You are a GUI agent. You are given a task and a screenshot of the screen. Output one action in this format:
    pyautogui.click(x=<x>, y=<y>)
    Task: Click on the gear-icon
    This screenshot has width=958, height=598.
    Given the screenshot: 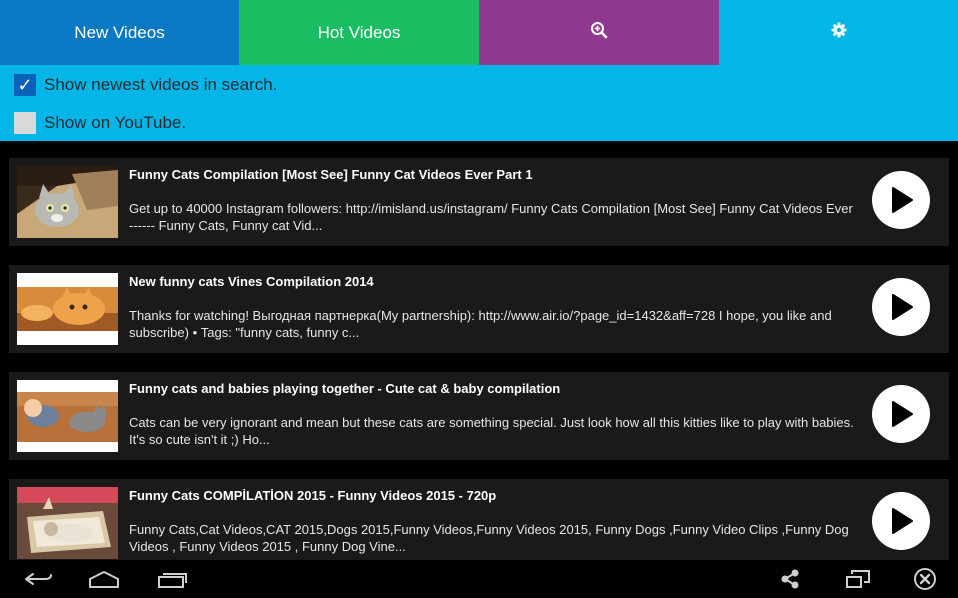 What is the action you would take?
    pyautogui.click(x=839, y=32)
    